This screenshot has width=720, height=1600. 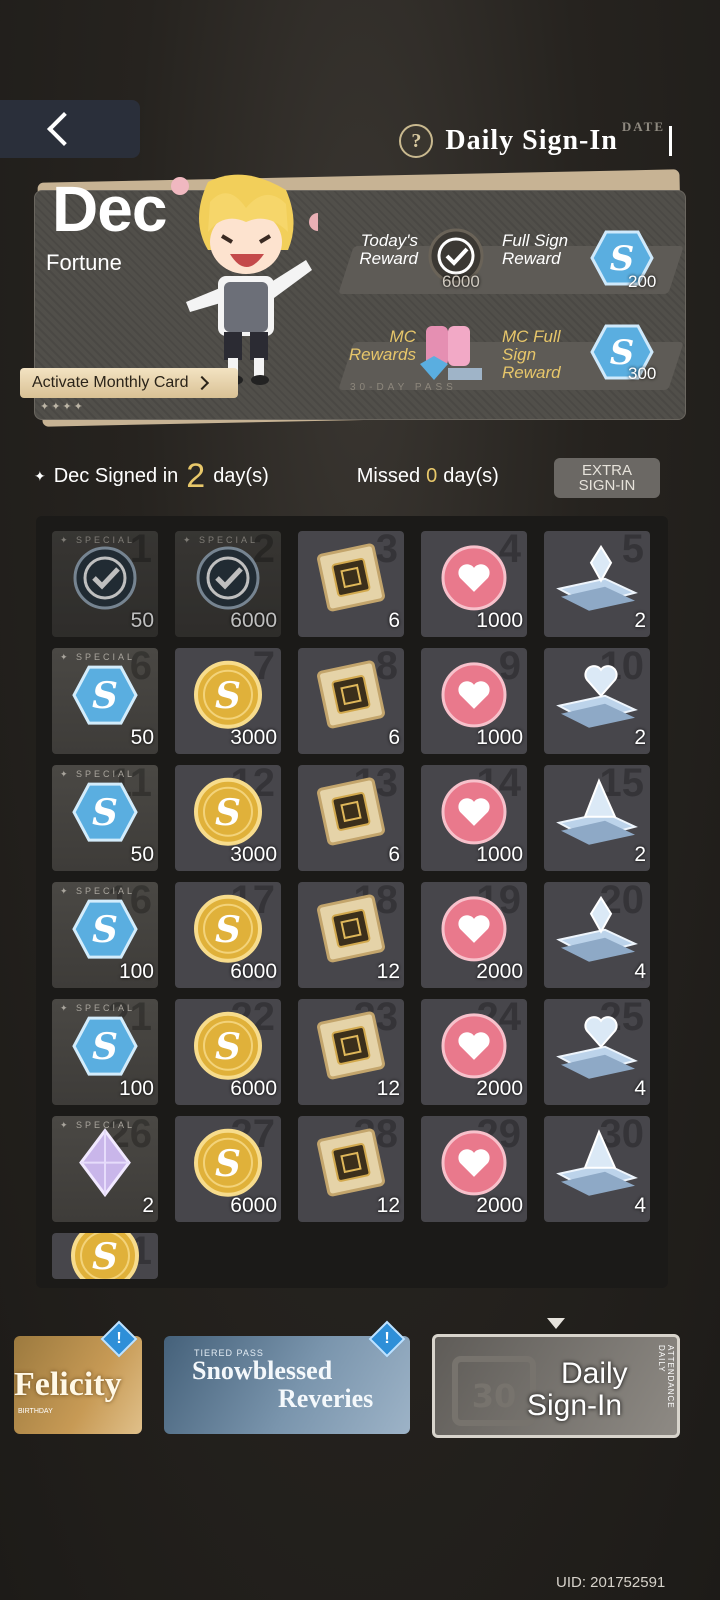 What do you see at coordinates (40, 475) in the screenshot?
I see `sparkle-icon: ✦` at bounding box center [40, 475].